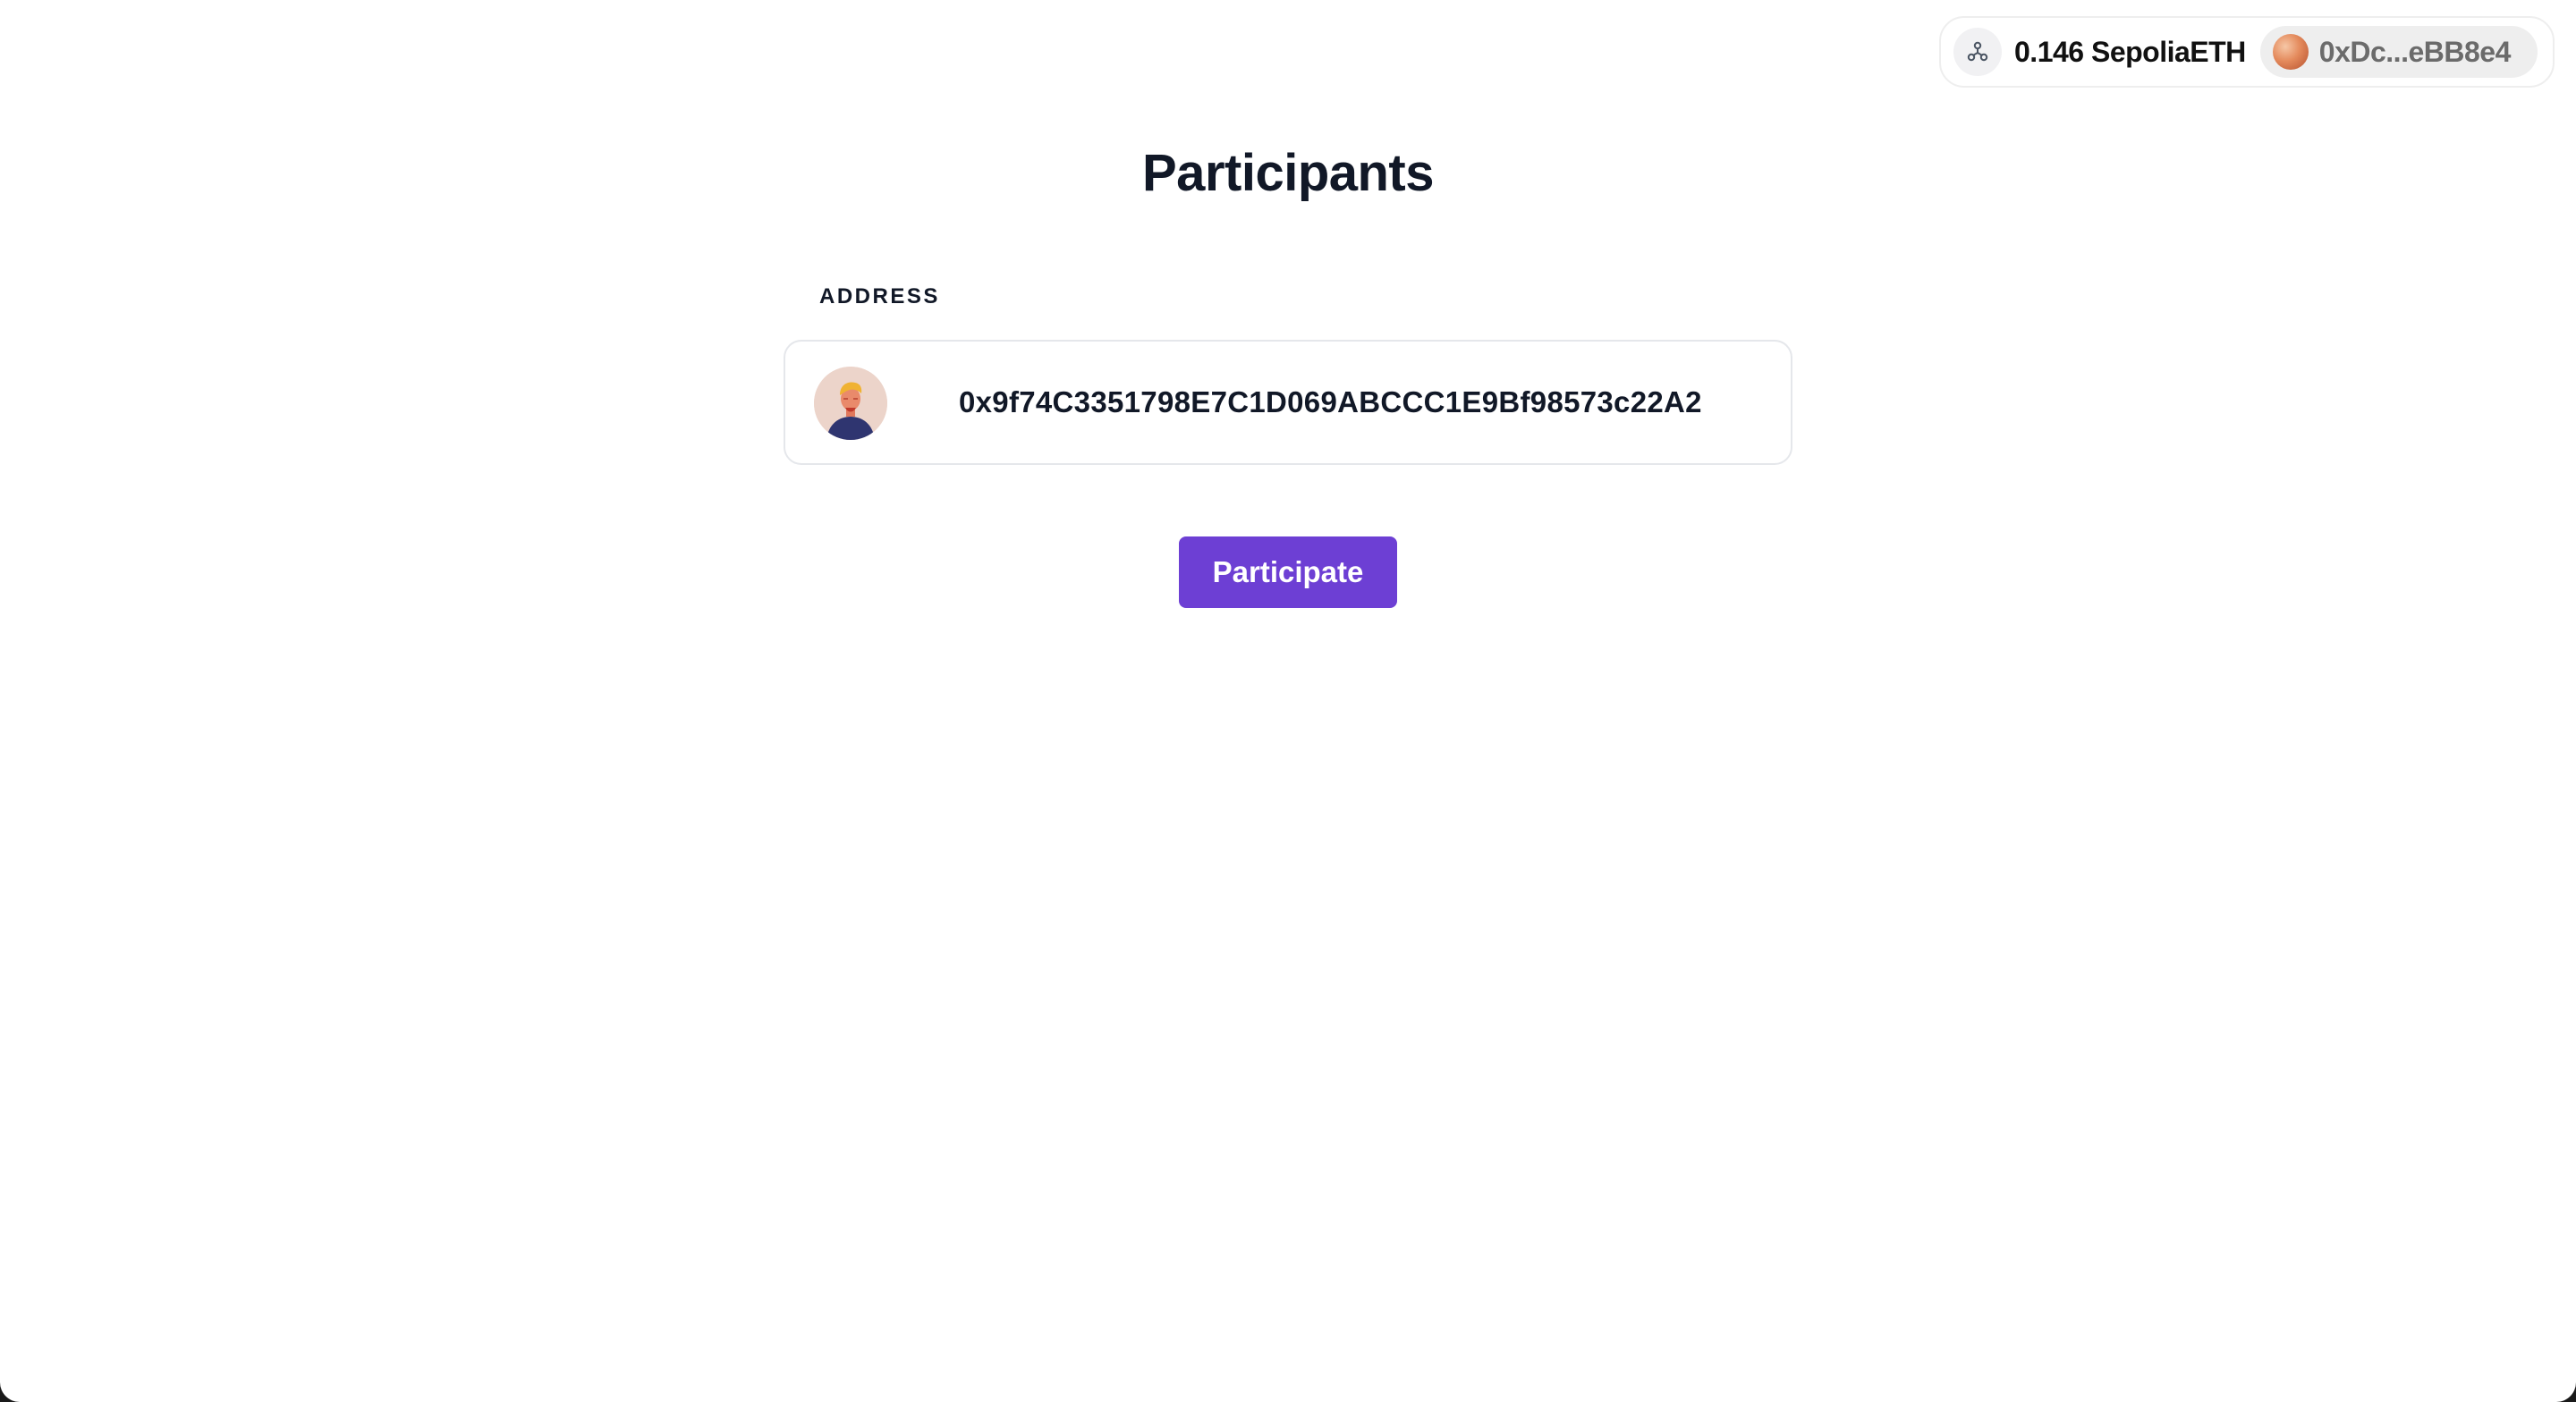  Describe the element at coordinates (1288, 173) in the screenshot. I see `page-title: Participants` at that location.